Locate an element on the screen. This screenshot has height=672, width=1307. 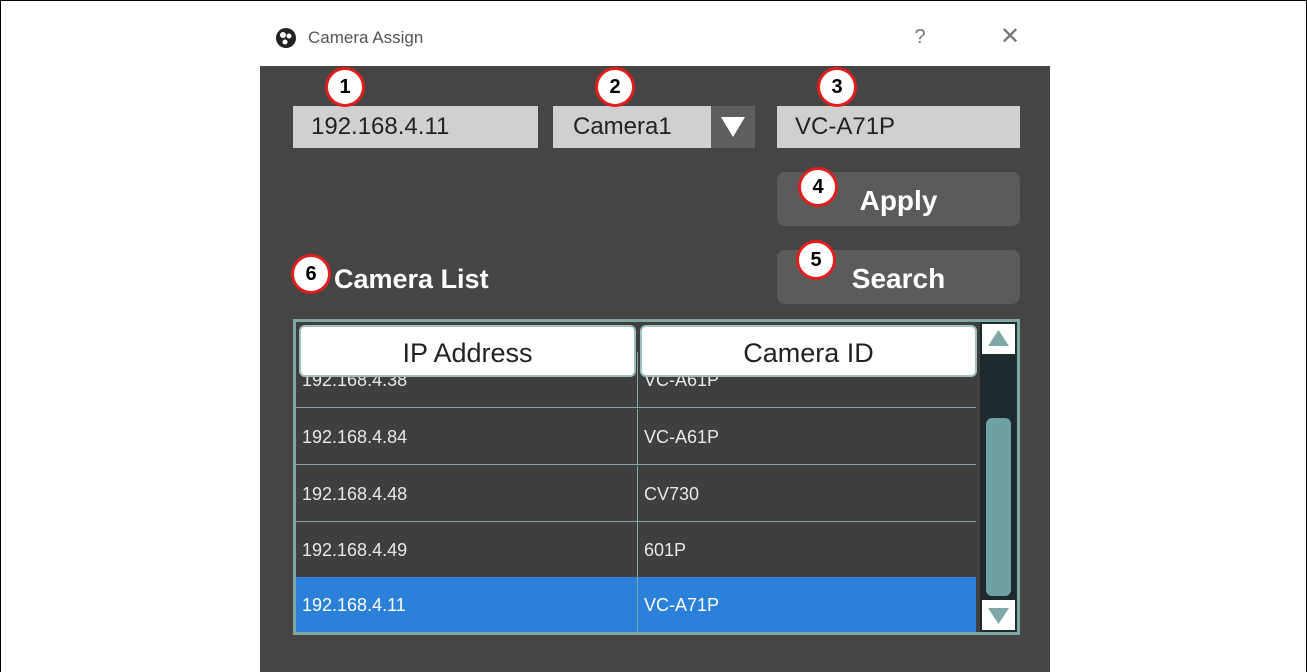
callout-badge-2: 2 is located at coordinates (615, 87).